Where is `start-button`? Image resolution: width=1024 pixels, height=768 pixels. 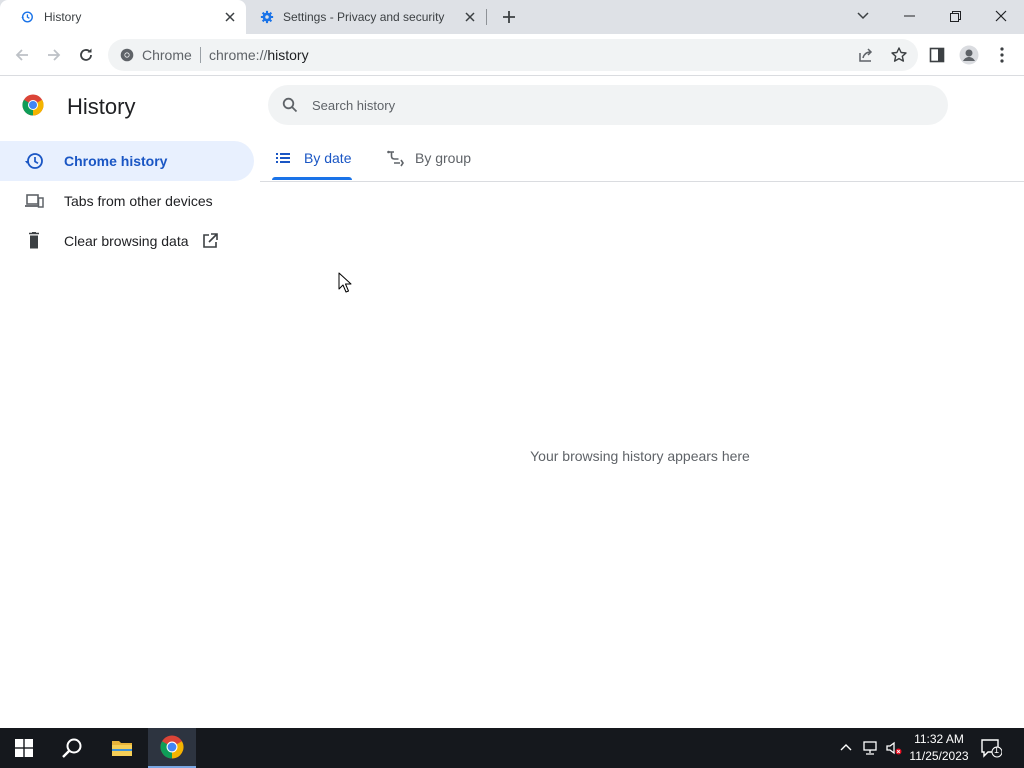
start-button is located at coordinates (24, 748).